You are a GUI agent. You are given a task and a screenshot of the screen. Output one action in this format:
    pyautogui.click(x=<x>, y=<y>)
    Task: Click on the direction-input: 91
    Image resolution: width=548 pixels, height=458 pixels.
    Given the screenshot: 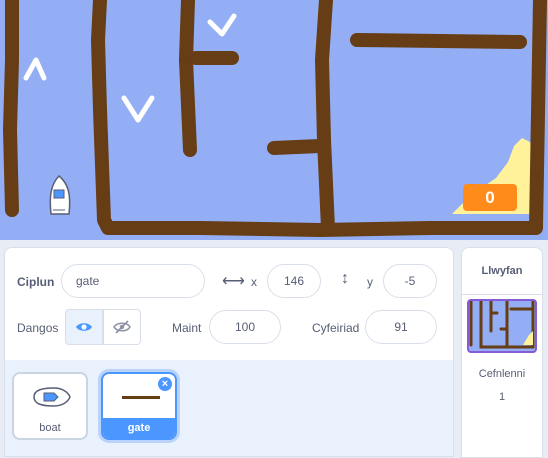 What is the action you would take?
    pyautogui.click(x=401, y=327)
    